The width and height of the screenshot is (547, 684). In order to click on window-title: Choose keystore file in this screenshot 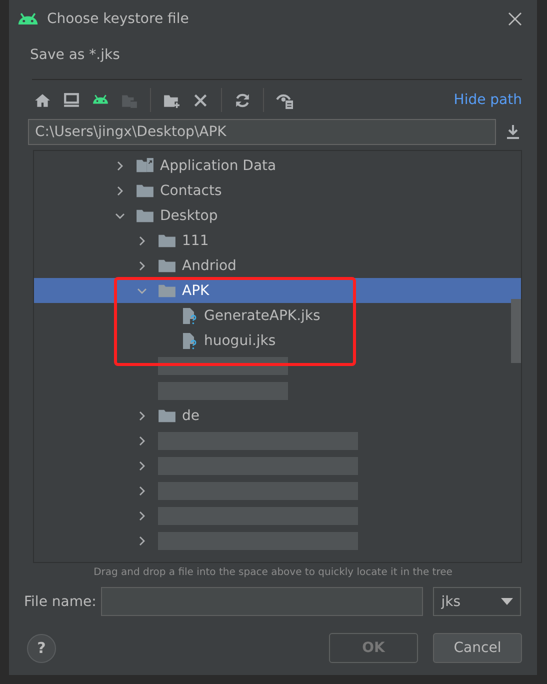, I will do `click(118, 19)`.